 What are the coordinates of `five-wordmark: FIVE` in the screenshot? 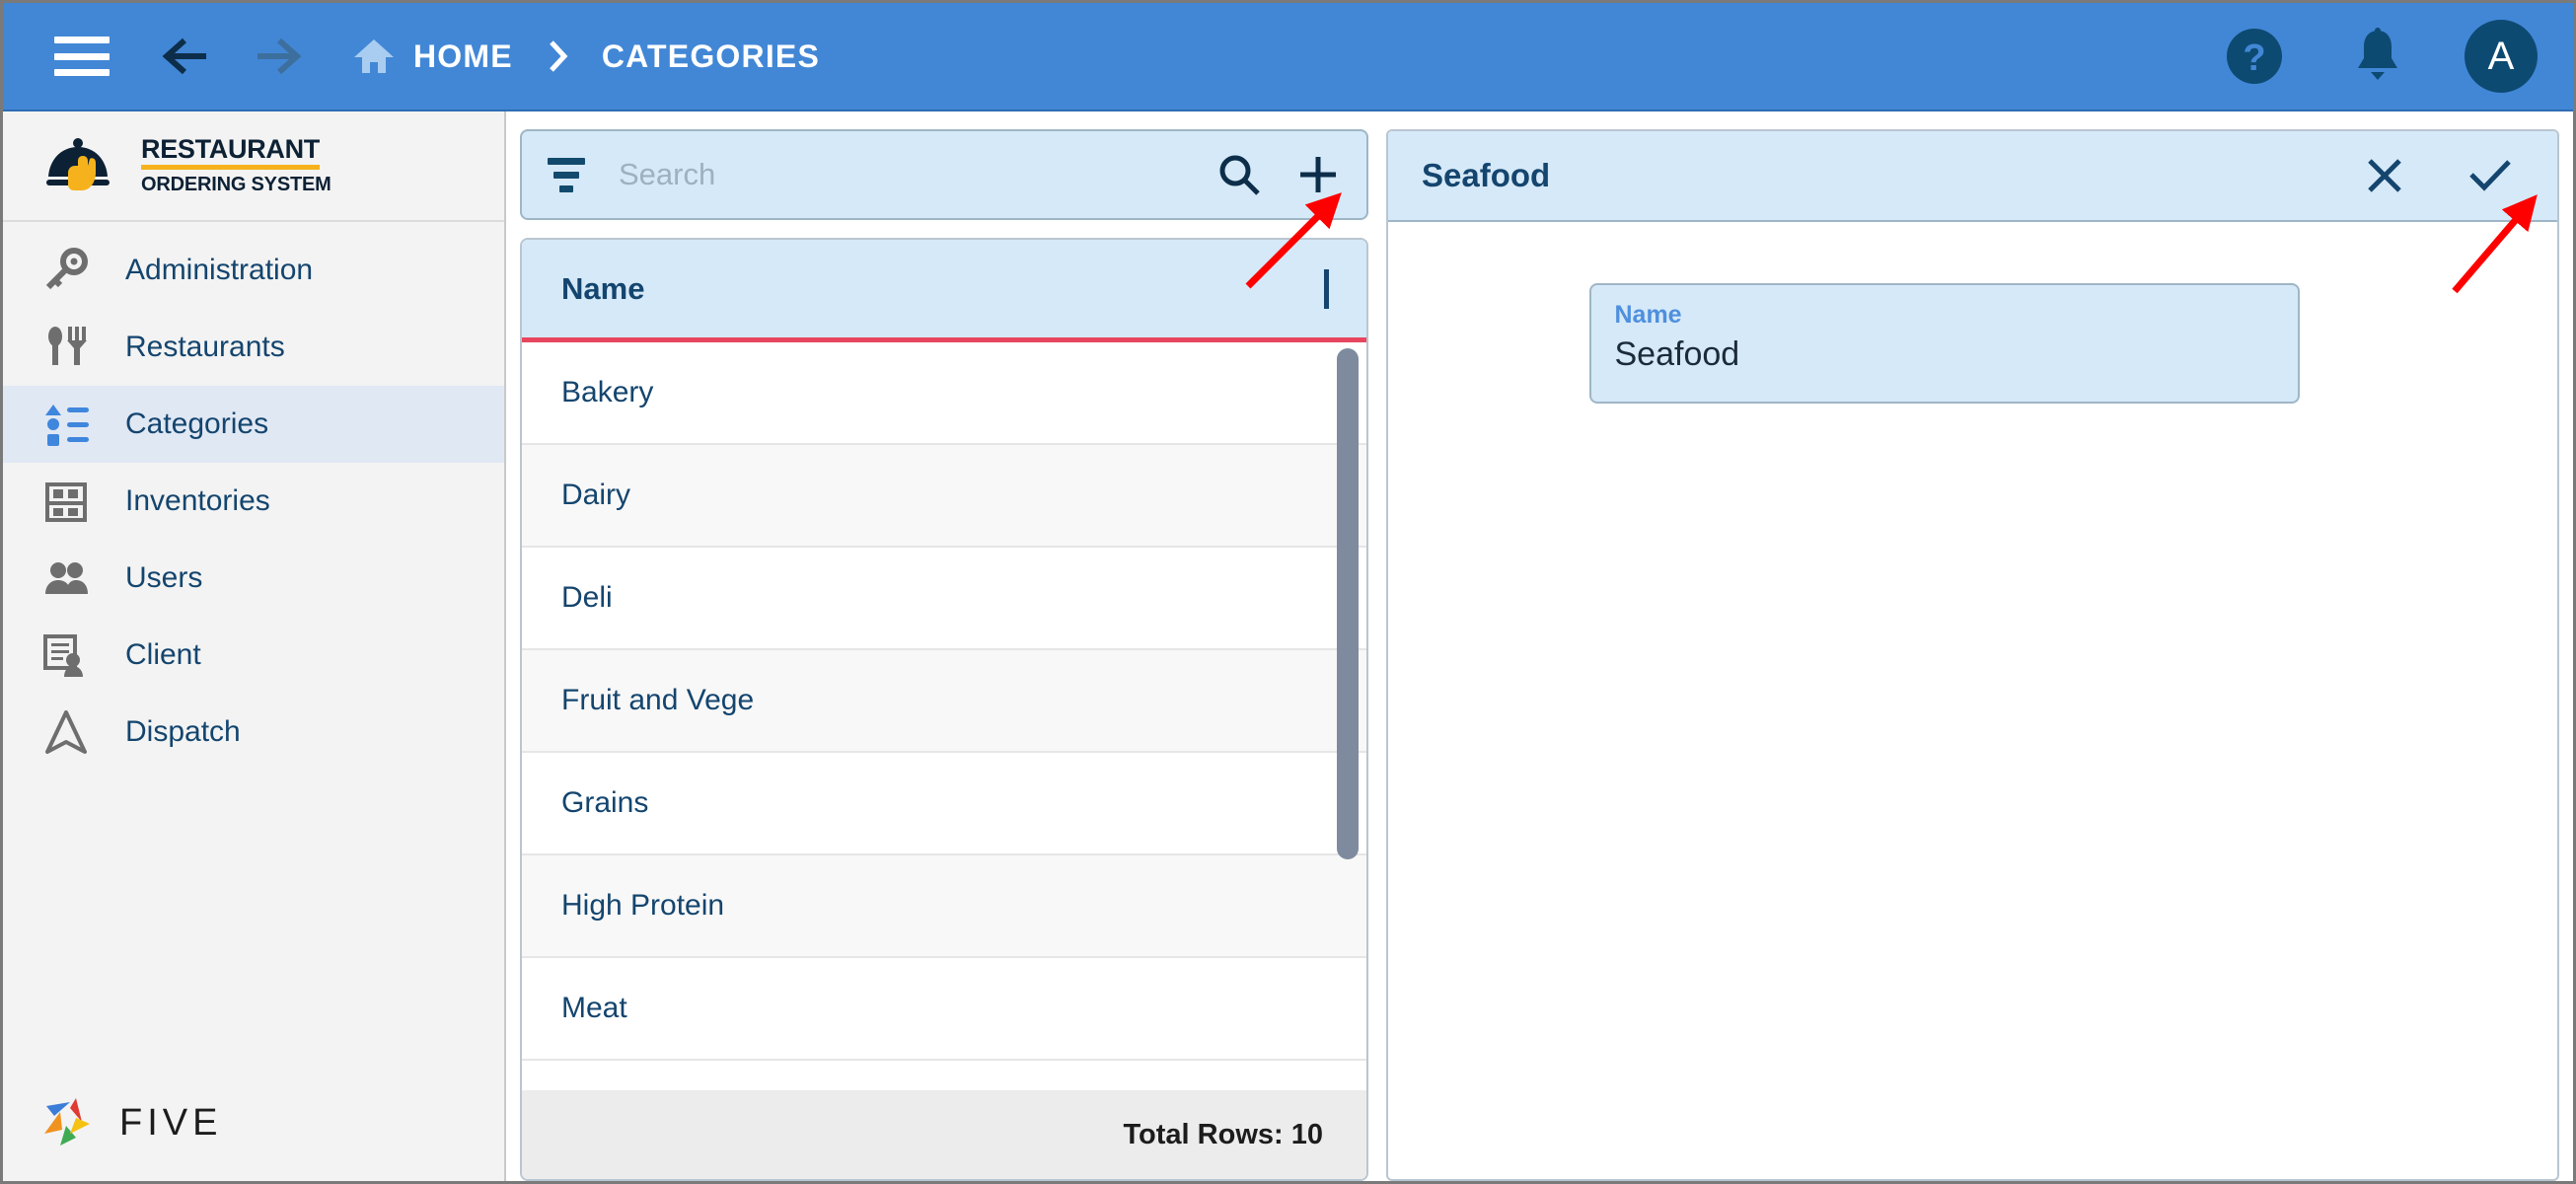 It's located at (171, 1122).